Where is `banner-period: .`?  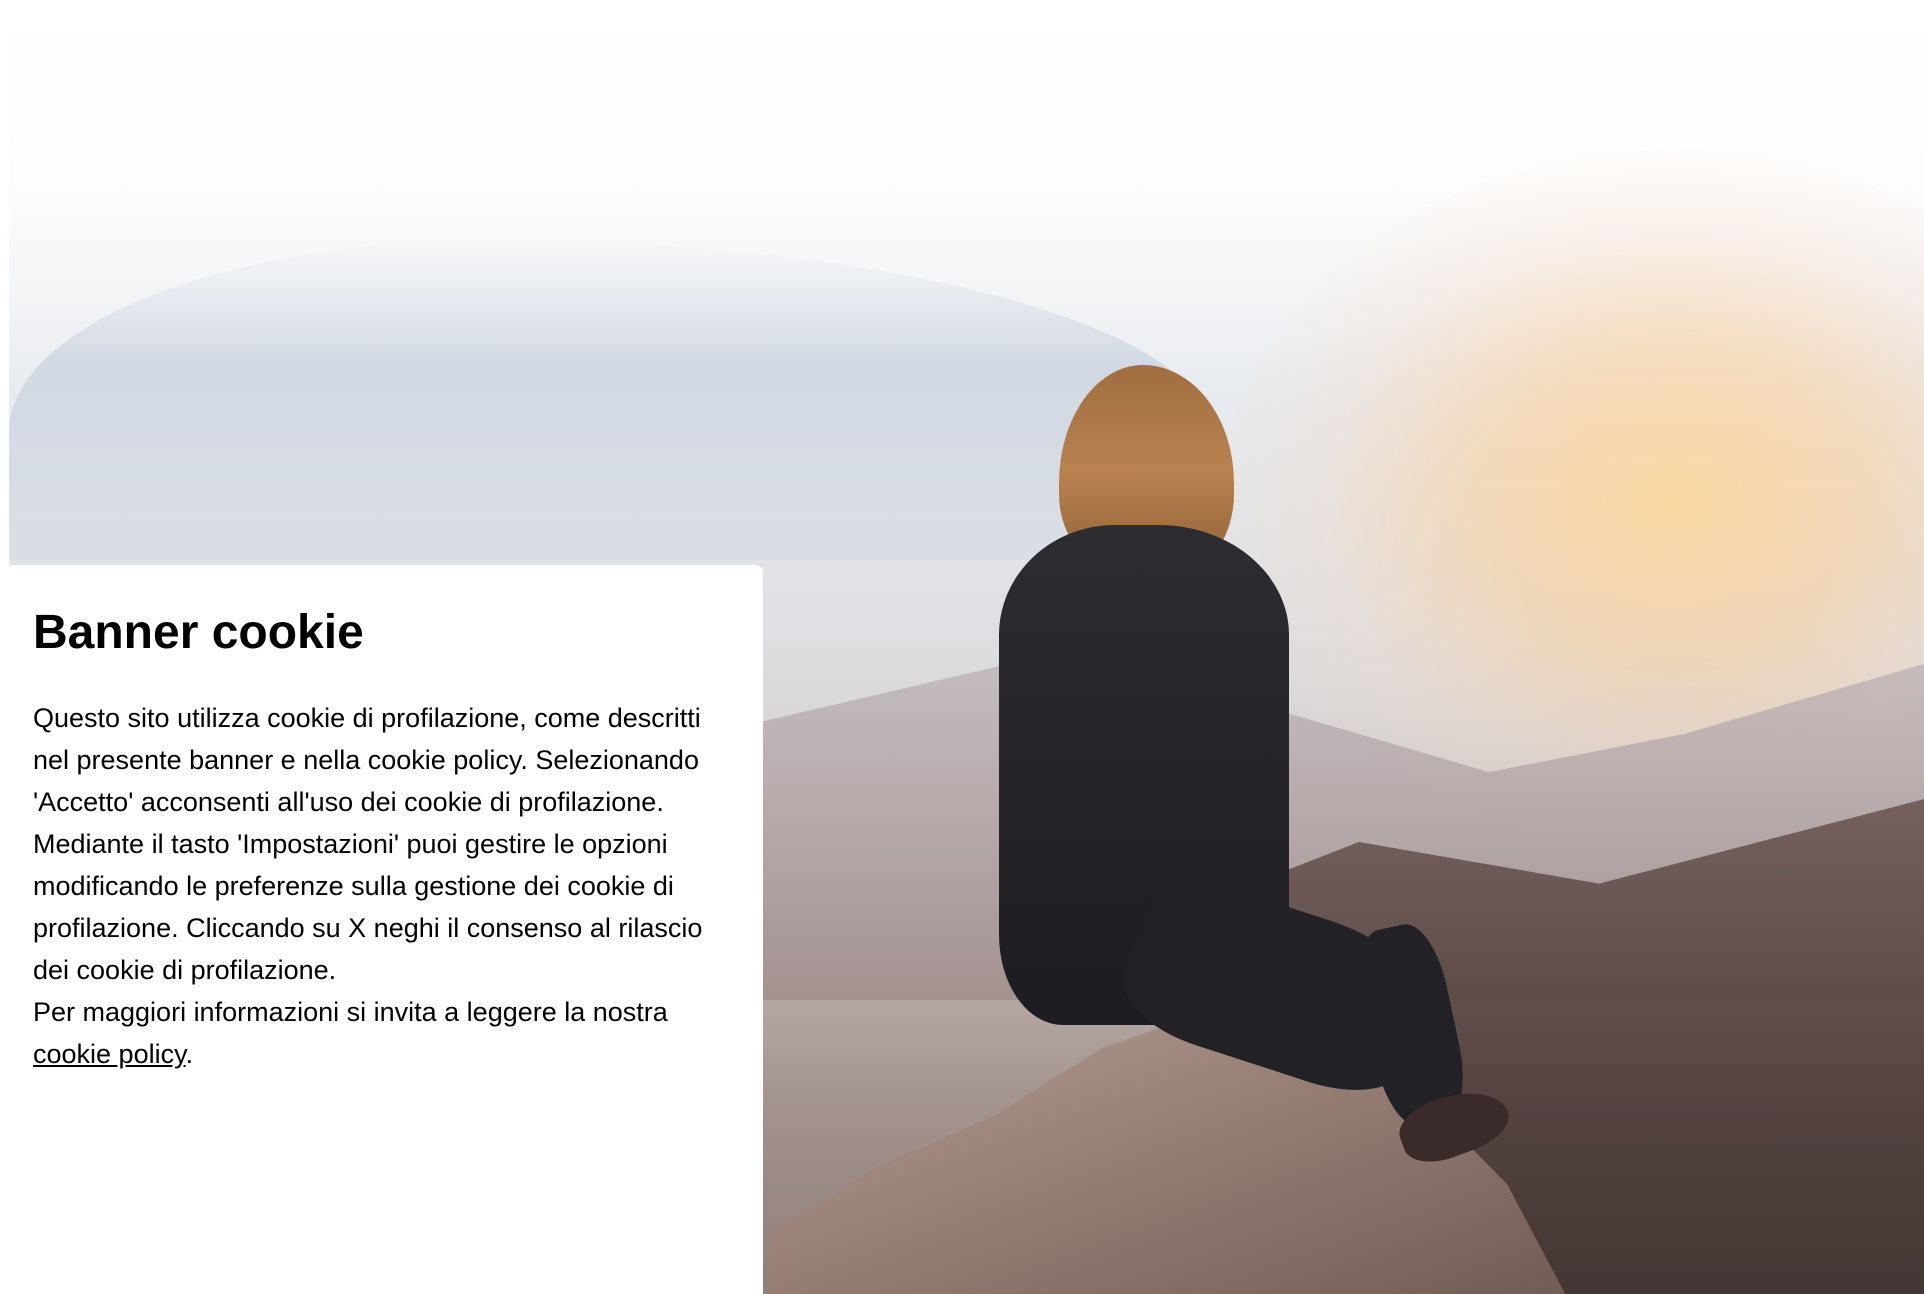
banner-period: . is located at coordinates (189, 1054).